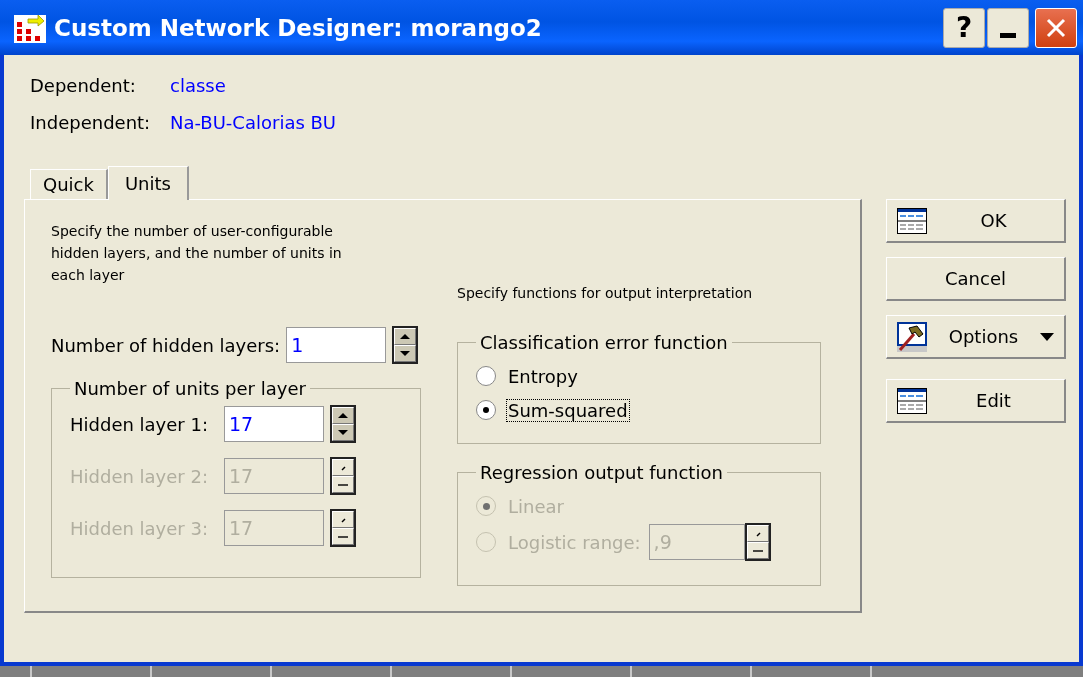 This screenshot has width=1083, height=677. I want to click on dialog-button: OK, so click(976, 221).